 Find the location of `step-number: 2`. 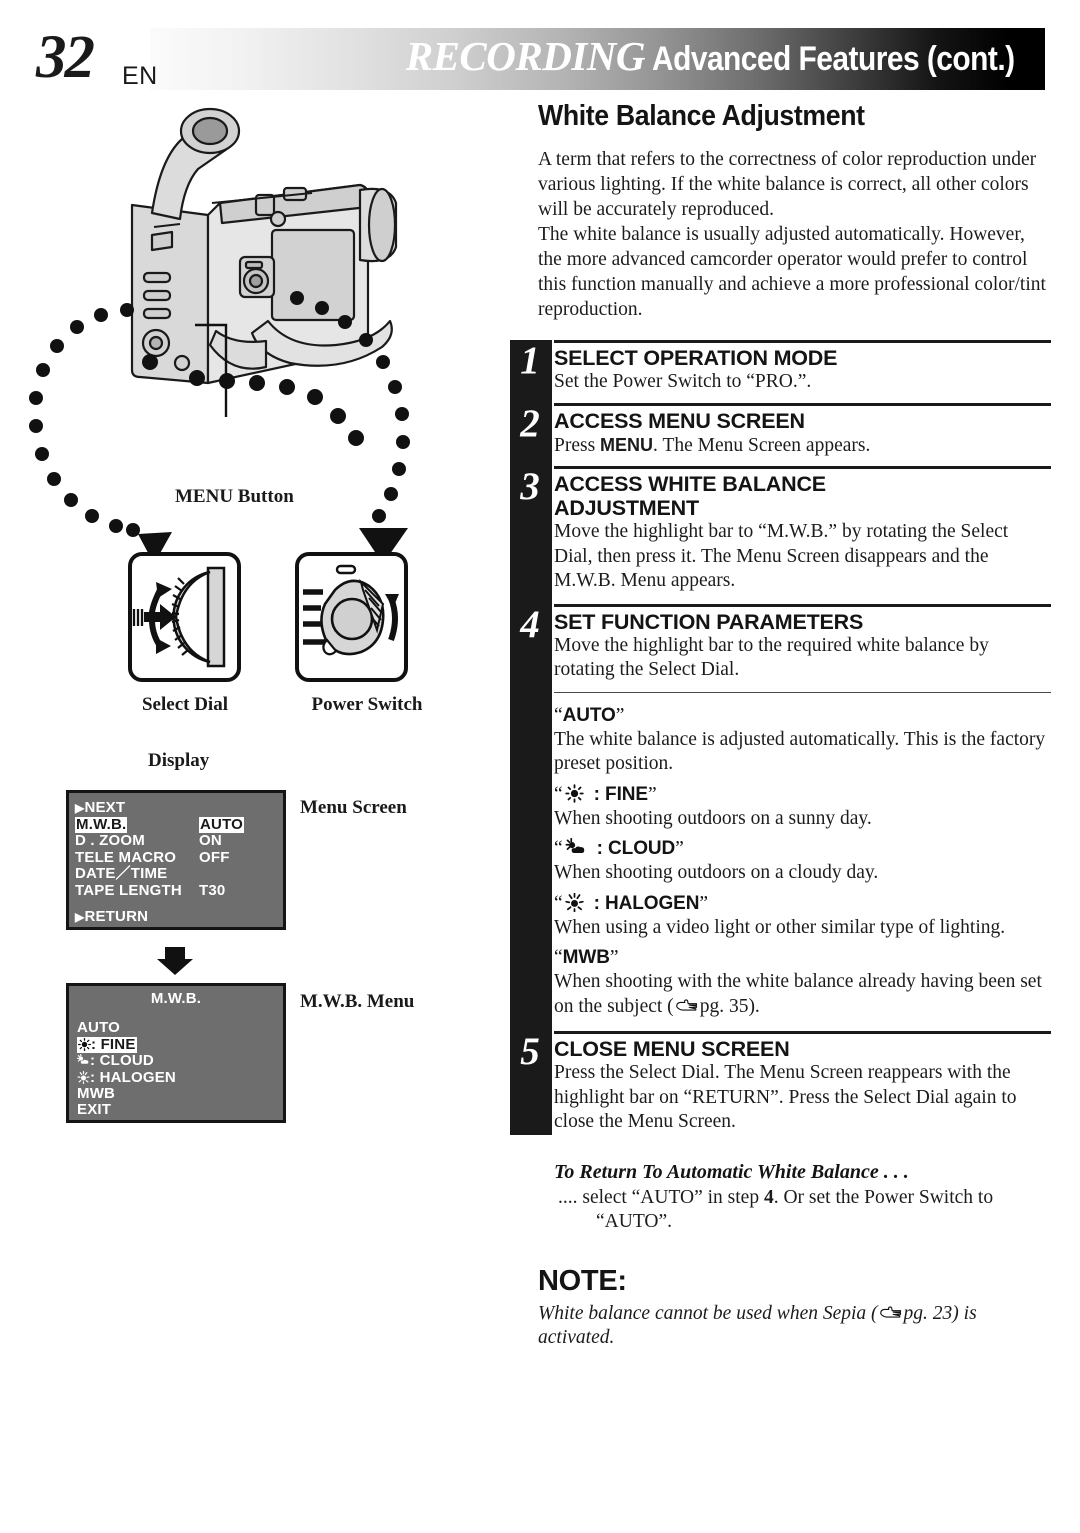

step-number: 2 is located at coordinates (530, 423).